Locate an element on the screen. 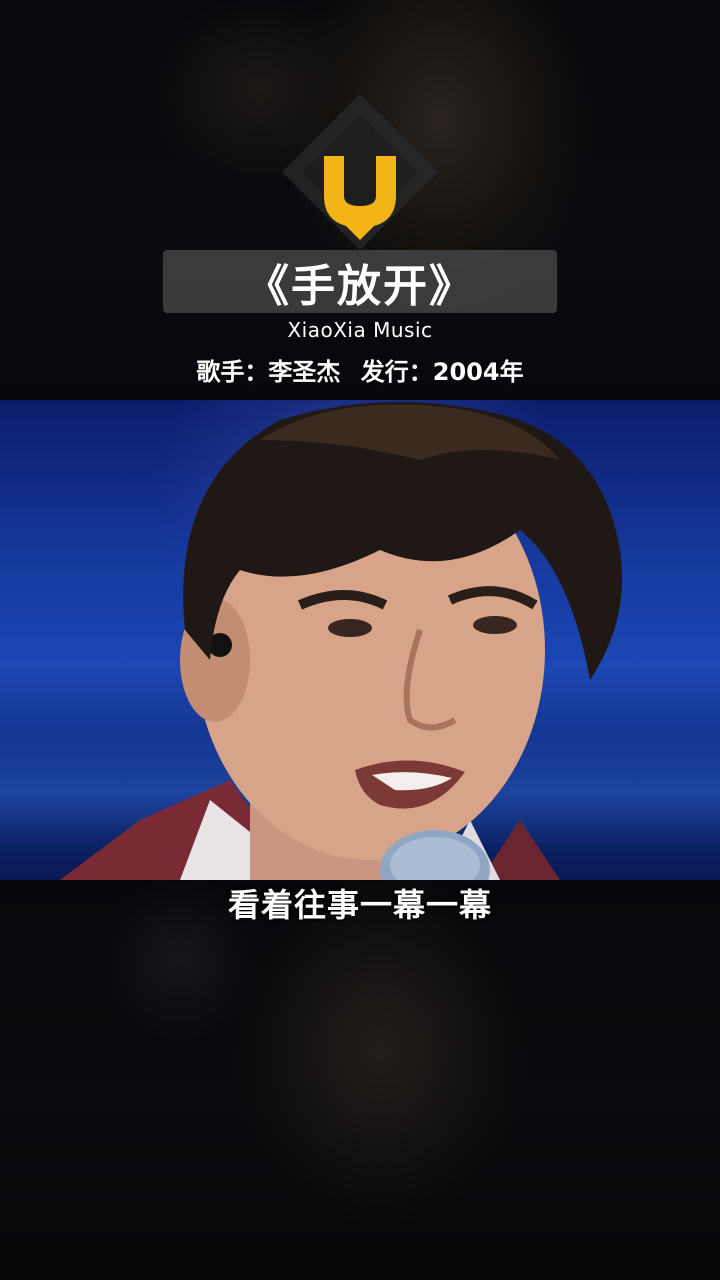  brand-name: XiaoXia Music is located at coordinates (360, 330).